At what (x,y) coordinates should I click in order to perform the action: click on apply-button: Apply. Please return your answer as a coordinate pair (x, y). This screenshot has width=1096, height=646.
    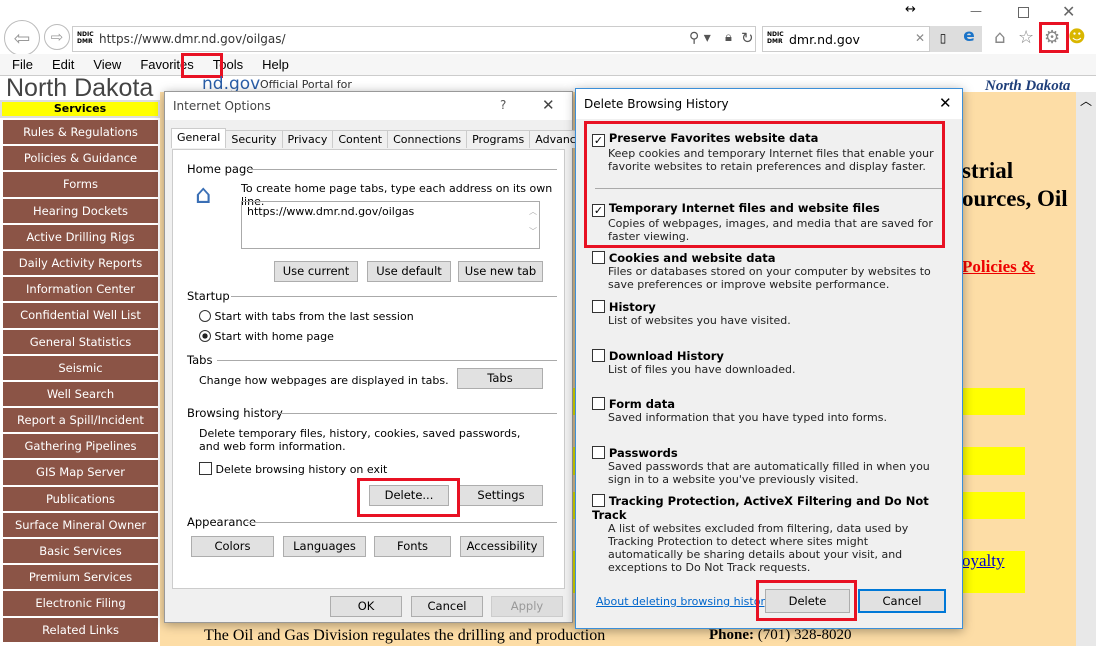
    Looking at the image, I should click on (527, 606).